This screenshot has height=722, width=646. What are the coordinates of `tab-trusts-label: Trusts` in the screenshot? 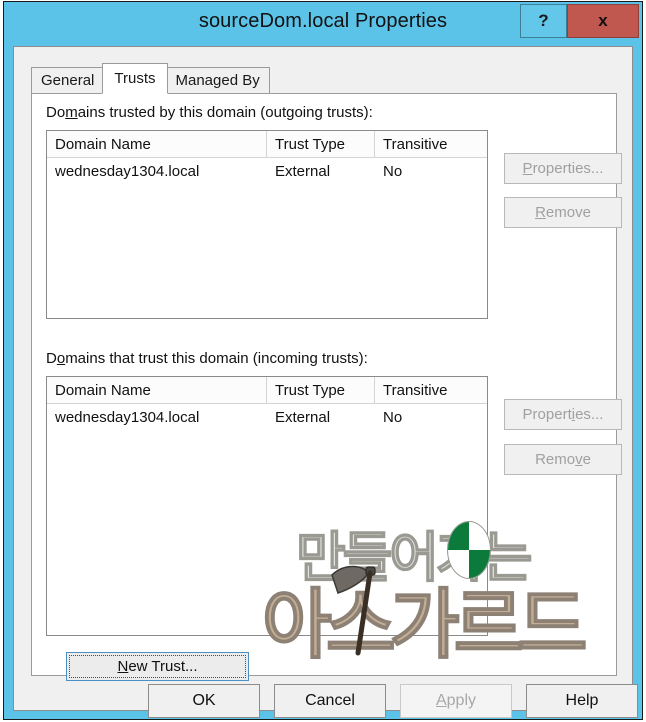 It's located at (135, 78).